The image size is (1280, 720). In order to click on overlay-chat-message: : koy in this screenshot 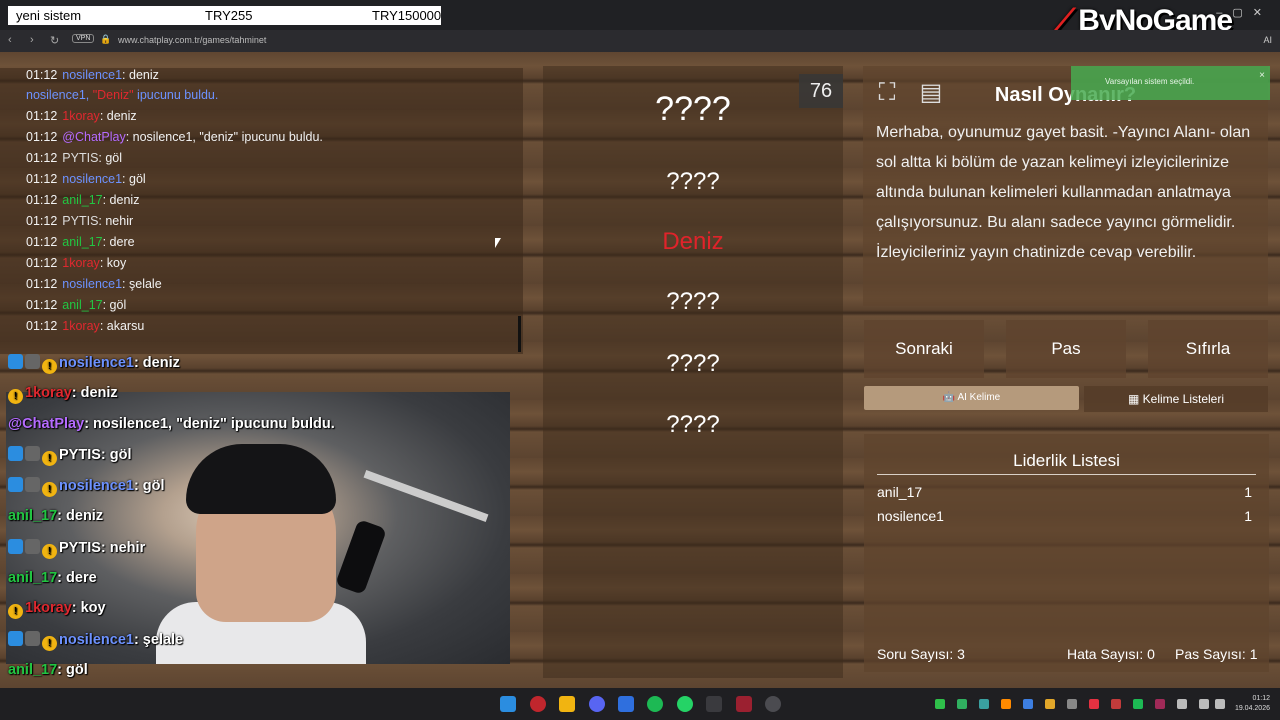, I will do `click(88, 608)`.